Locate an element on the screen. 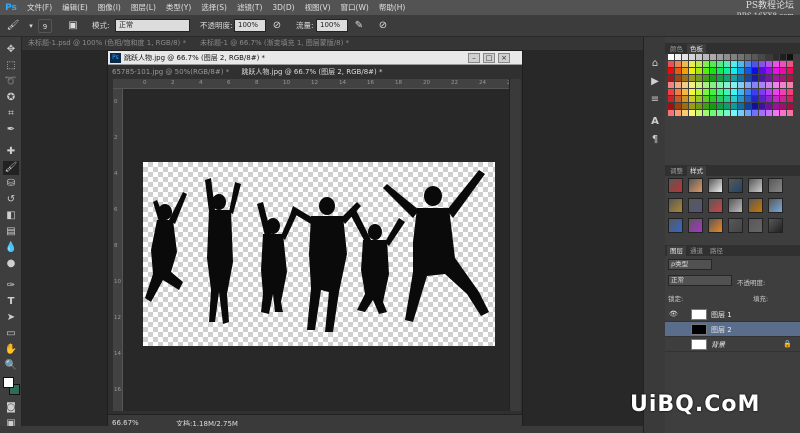  hand-tool-icon: ✋ is located at coordinates (11, 350).